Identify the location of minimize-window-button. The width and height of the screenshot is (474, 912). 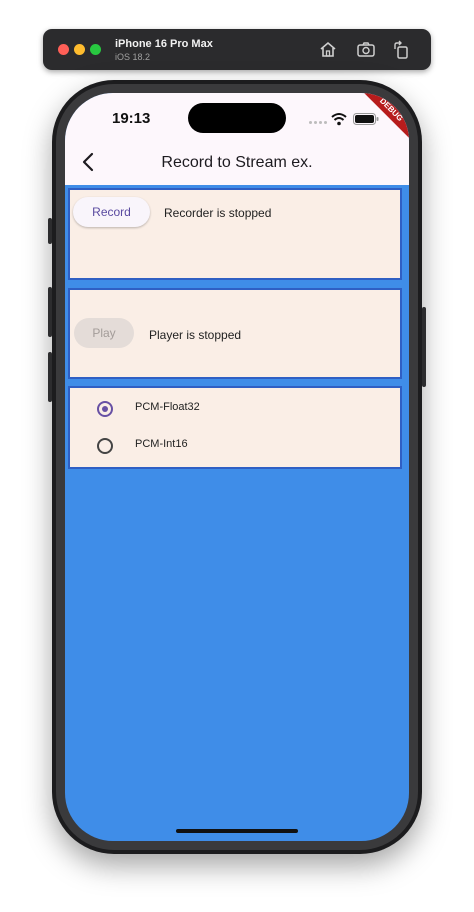
(79, 49).